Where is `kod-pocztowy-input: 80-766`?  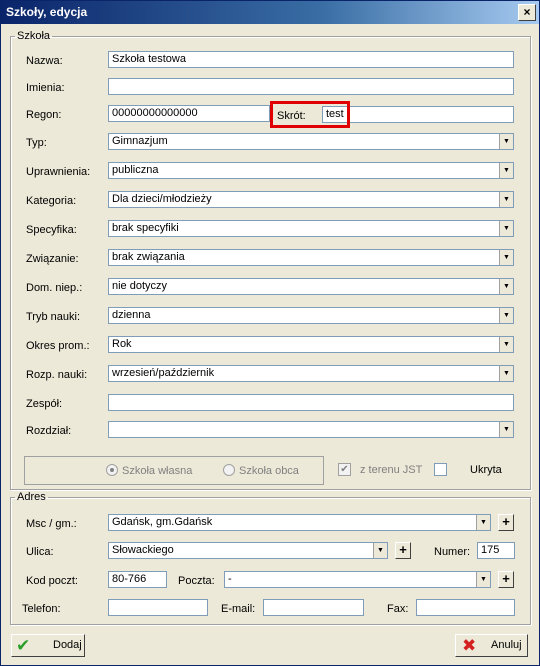
kod-pocztowy-input: 80-766 is located at coordinates (137, 579).